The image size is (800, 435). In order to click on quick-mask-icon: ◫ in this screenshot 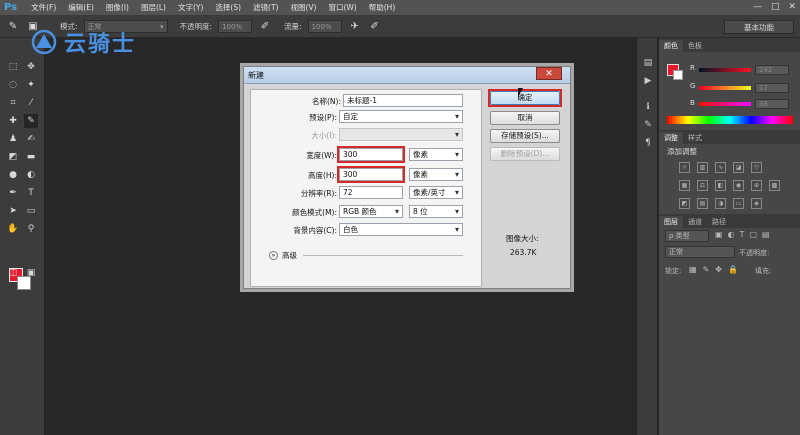, I will do `click(13, 273)`.